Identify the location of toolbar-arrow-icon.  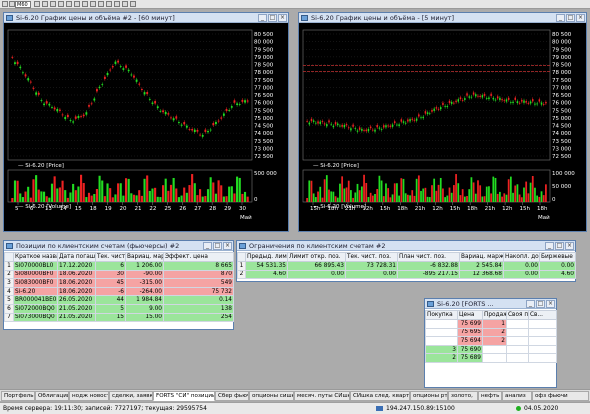
(117, 4).